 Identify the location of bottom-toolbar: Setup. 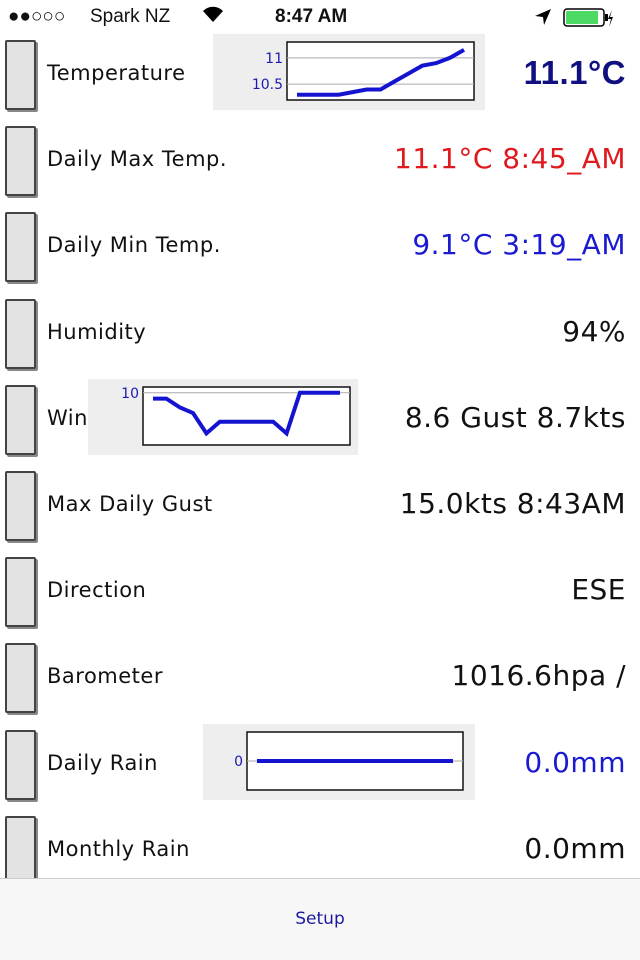
(320, 919).